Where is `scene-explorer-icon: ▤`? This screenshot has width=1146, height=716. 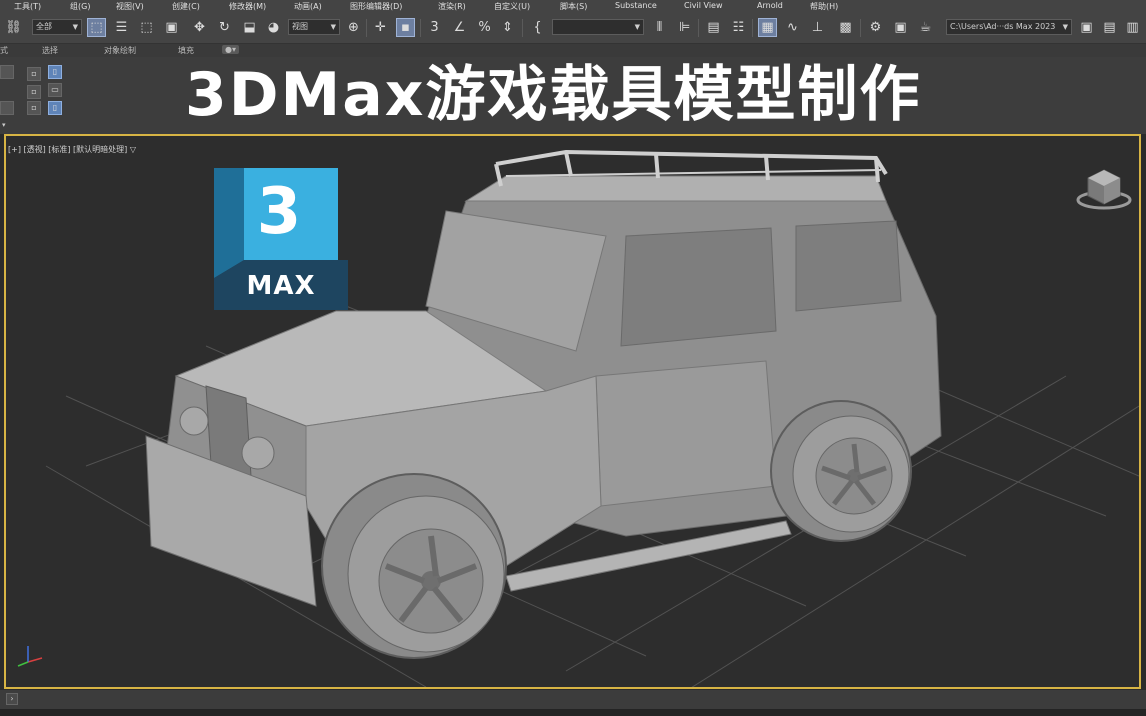 scene-explorer-icon: ▤ is located at coordinates (713, 27).